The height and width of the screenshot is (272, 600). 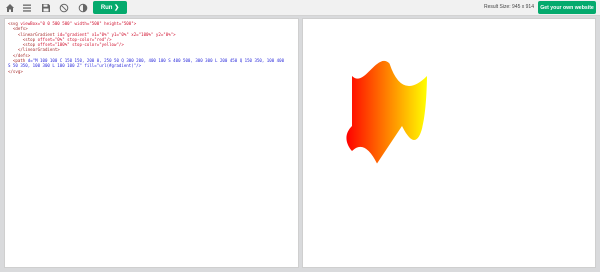 I want to click on contrast-icon, so click(x=83, y=8).